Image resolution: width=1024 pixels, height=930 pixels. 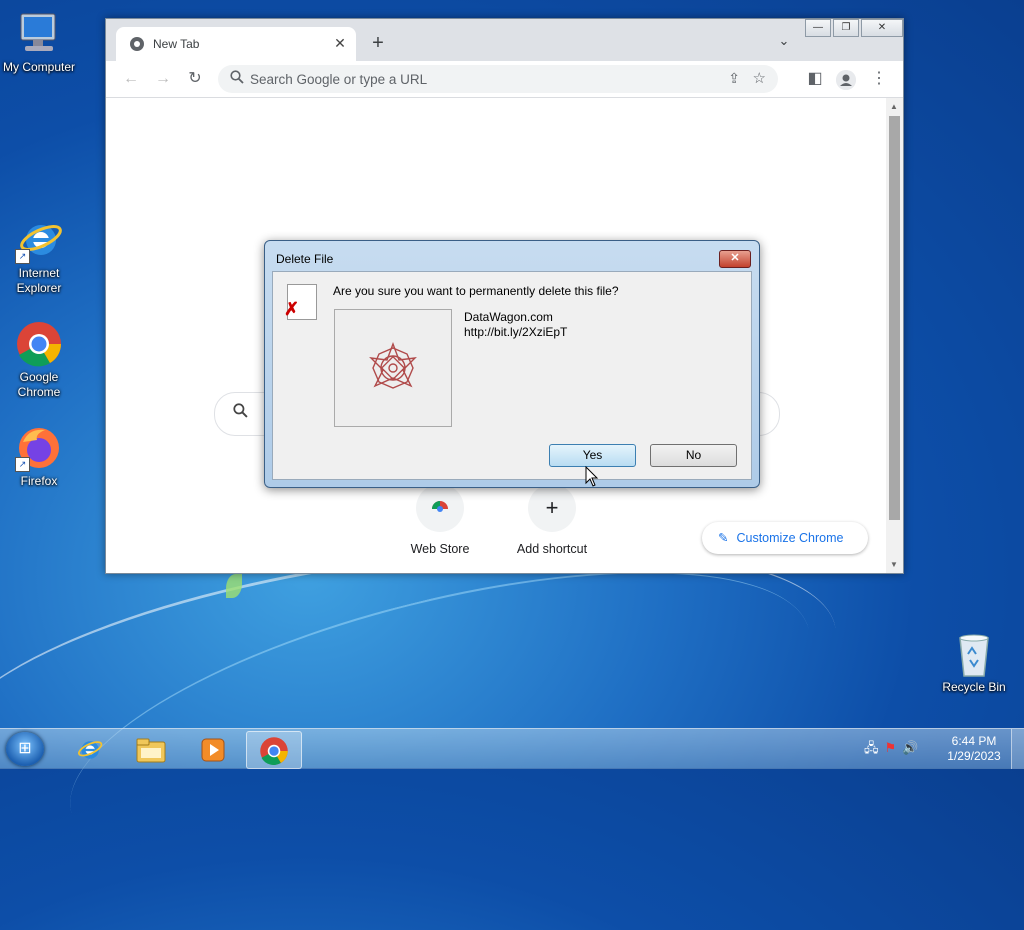 I want to click on taskbar-chrome-icon, so click(x=274, y=750).